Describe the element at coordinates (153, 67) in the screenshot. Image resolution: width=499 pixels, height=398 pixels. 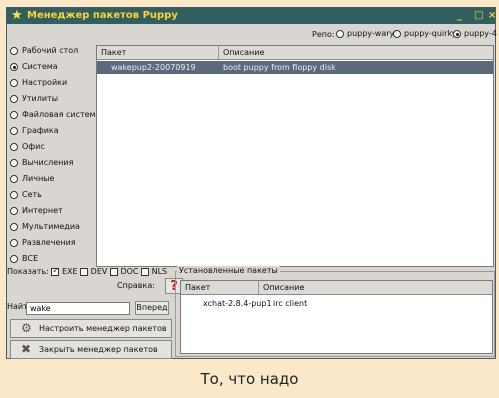
I see `package-name-cell: wakepup2-20070919` at that location.